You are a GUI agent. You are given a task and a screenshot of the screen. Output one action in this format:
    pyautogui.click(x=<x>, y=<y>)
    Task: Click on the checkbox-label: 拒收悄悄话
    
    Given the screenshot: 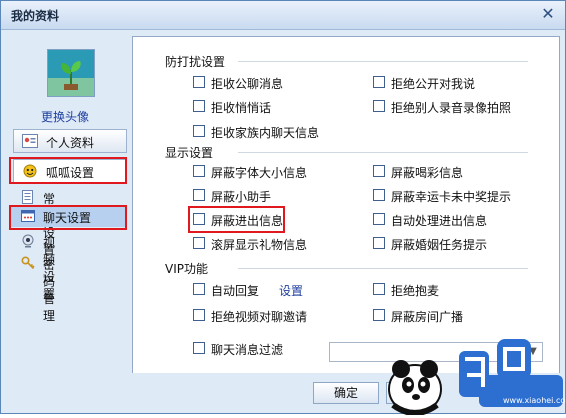 What is the action you would take?
    pyautogui.click(x=241, y=108)
    